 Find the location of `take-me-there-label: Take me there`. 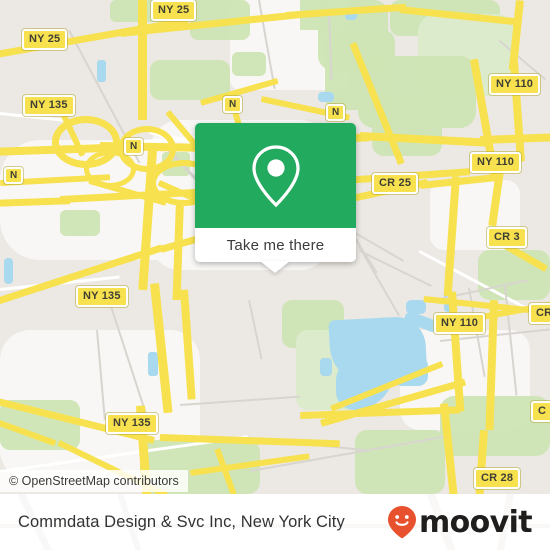

take-me-there-label: Take me there is located at coordinates (275, 245).